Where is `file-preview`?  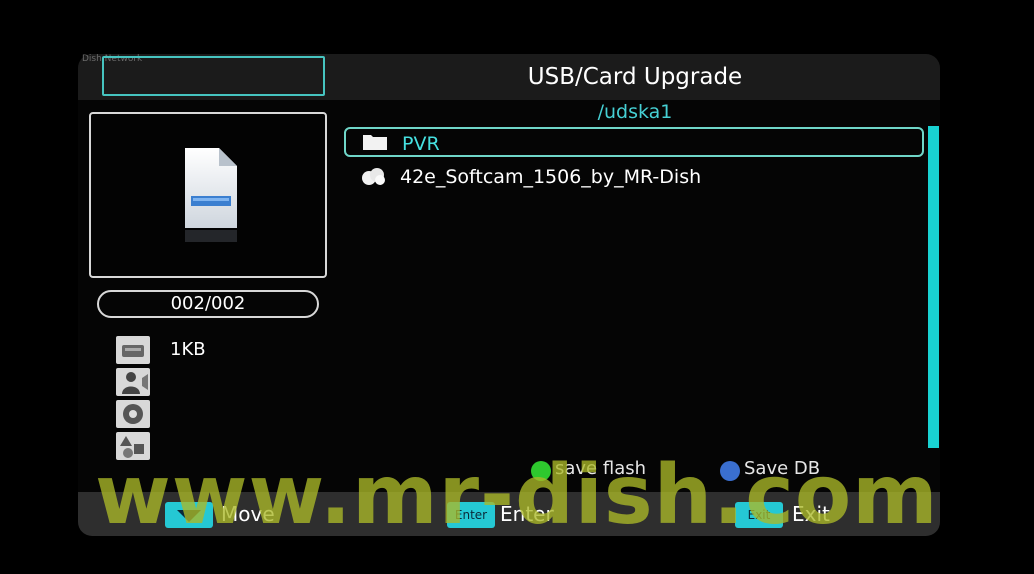 file-preview is located at coordinates (208, 195).